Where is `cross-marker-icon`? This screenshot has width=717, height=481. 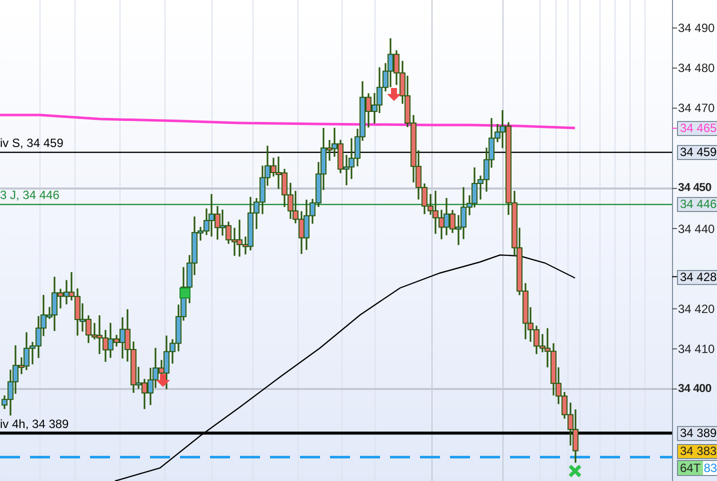 cross-marker-icon is located at coordinates (575, 471).